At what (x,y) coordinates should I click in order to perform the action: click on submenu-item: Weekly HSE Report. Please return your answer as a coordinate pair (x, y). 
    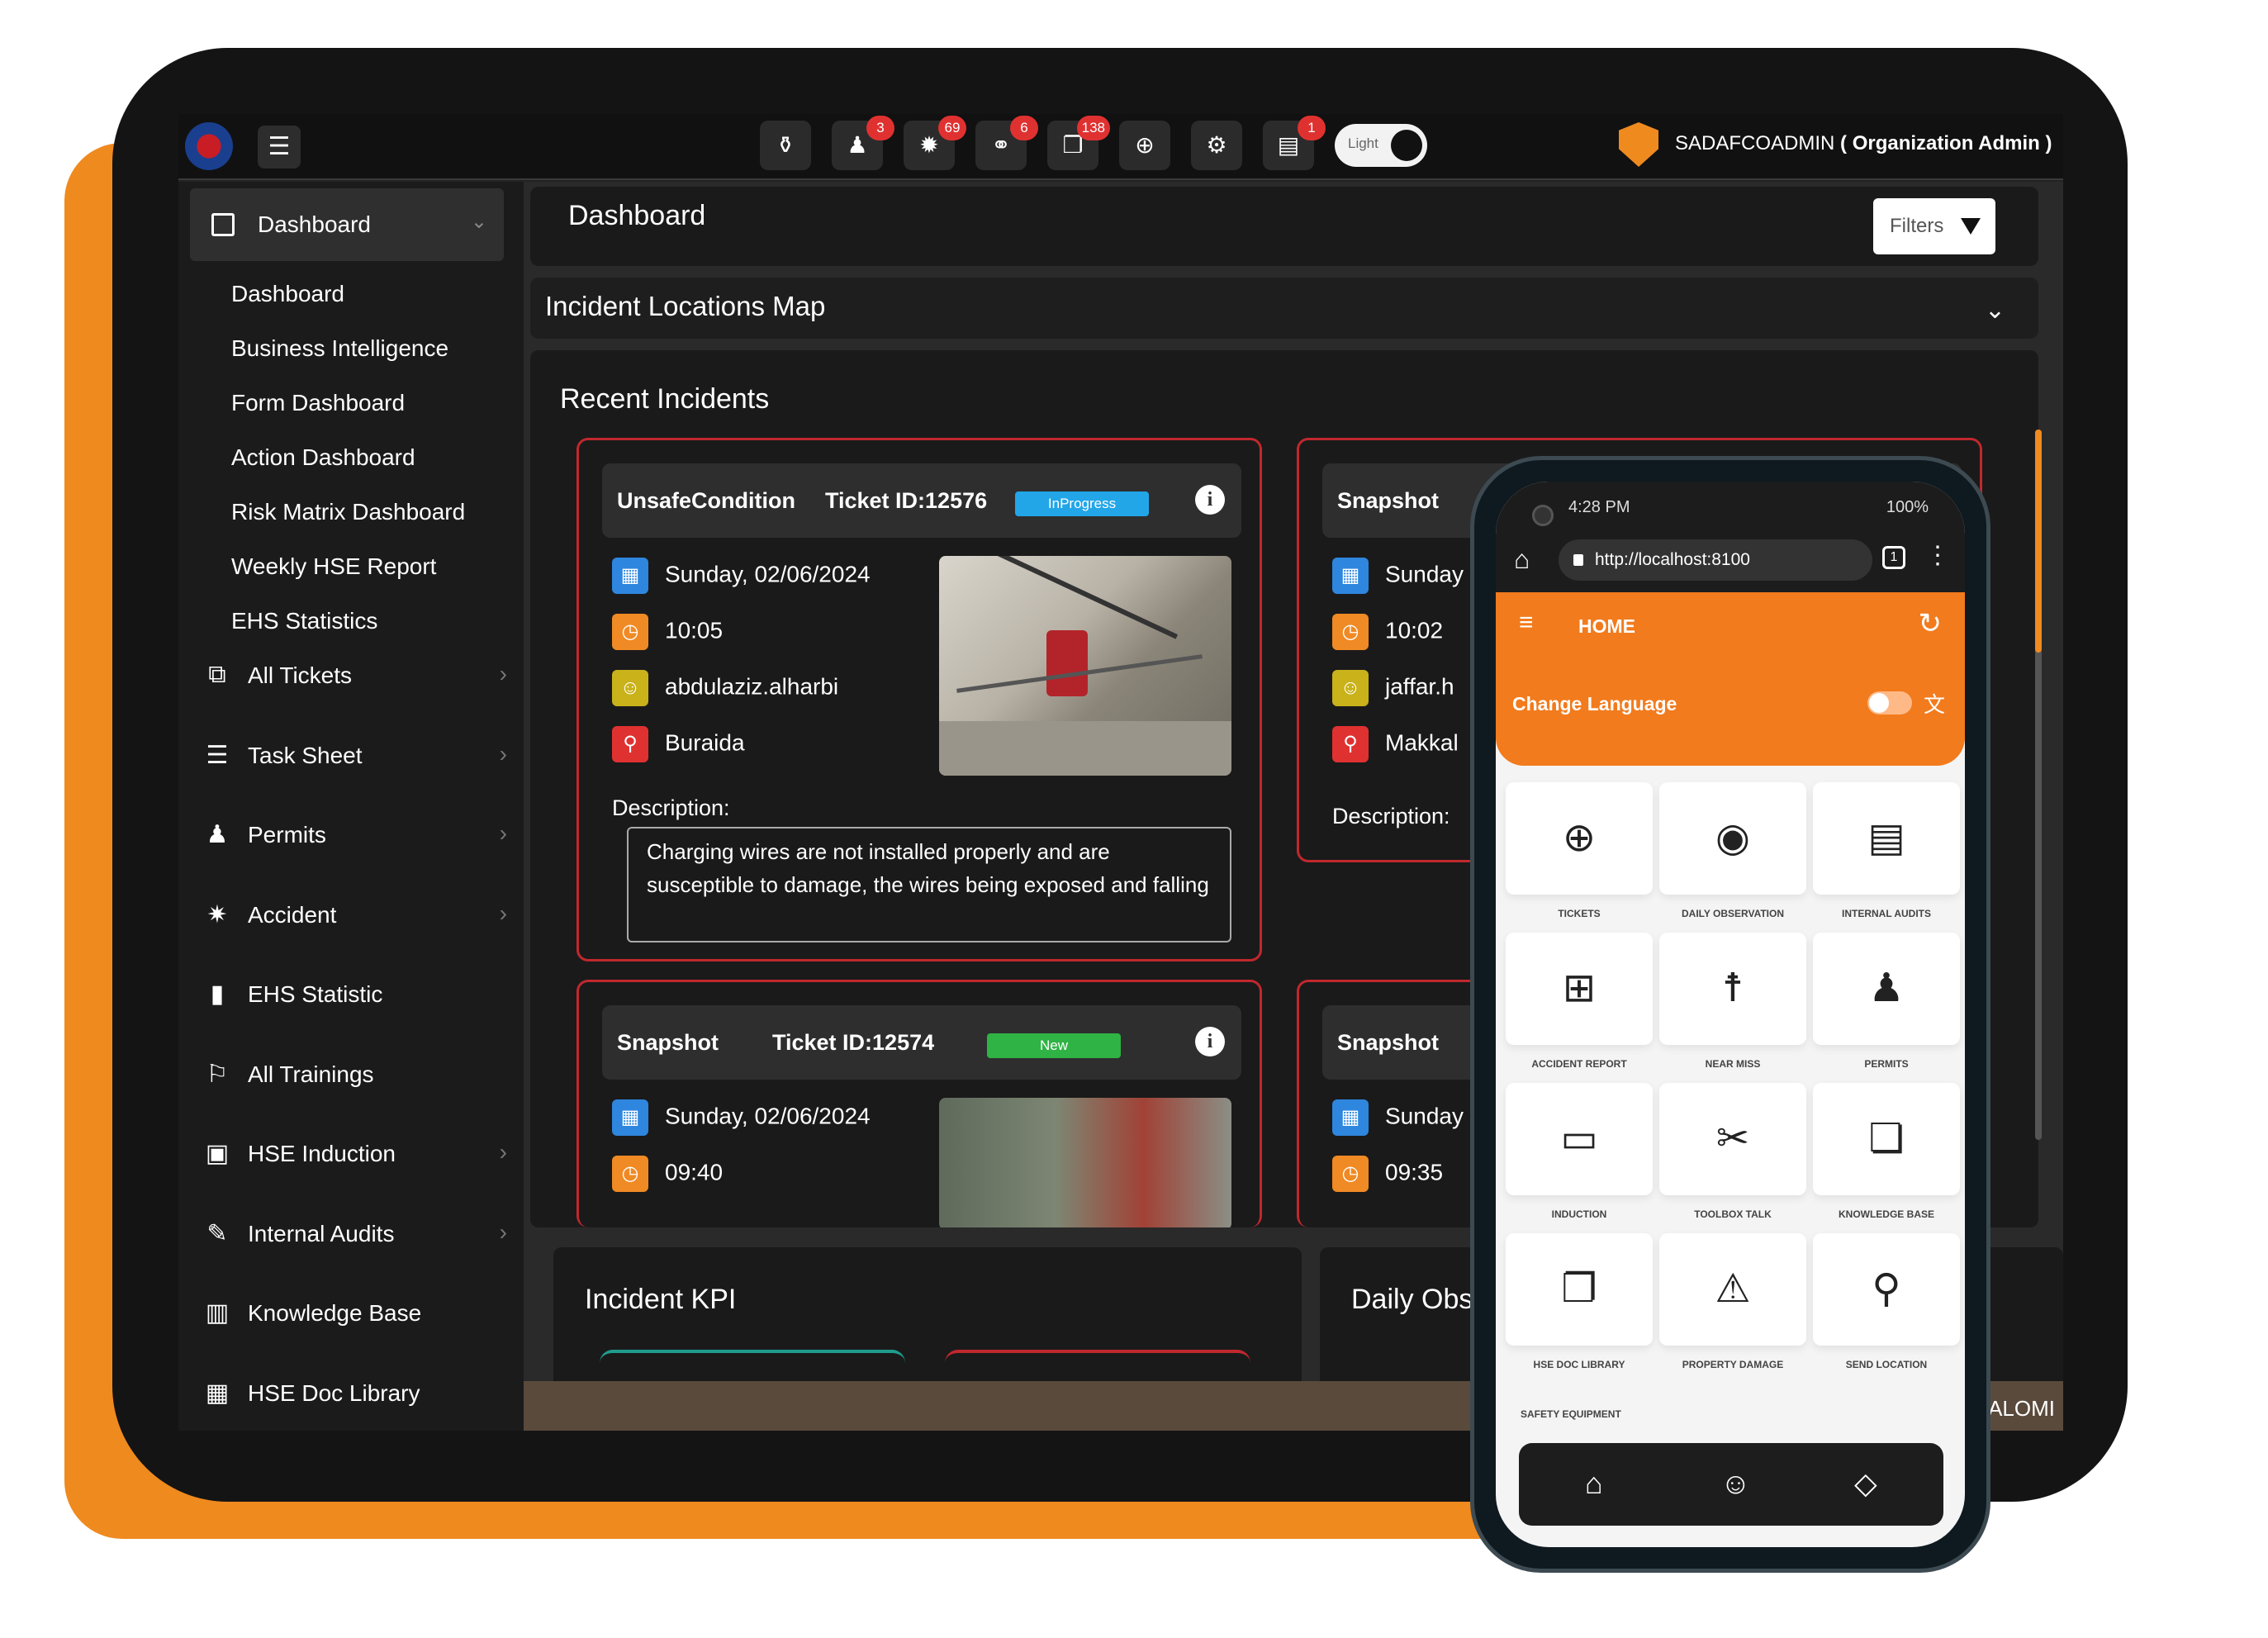
    Looking at the image, I should click on (333, 566).